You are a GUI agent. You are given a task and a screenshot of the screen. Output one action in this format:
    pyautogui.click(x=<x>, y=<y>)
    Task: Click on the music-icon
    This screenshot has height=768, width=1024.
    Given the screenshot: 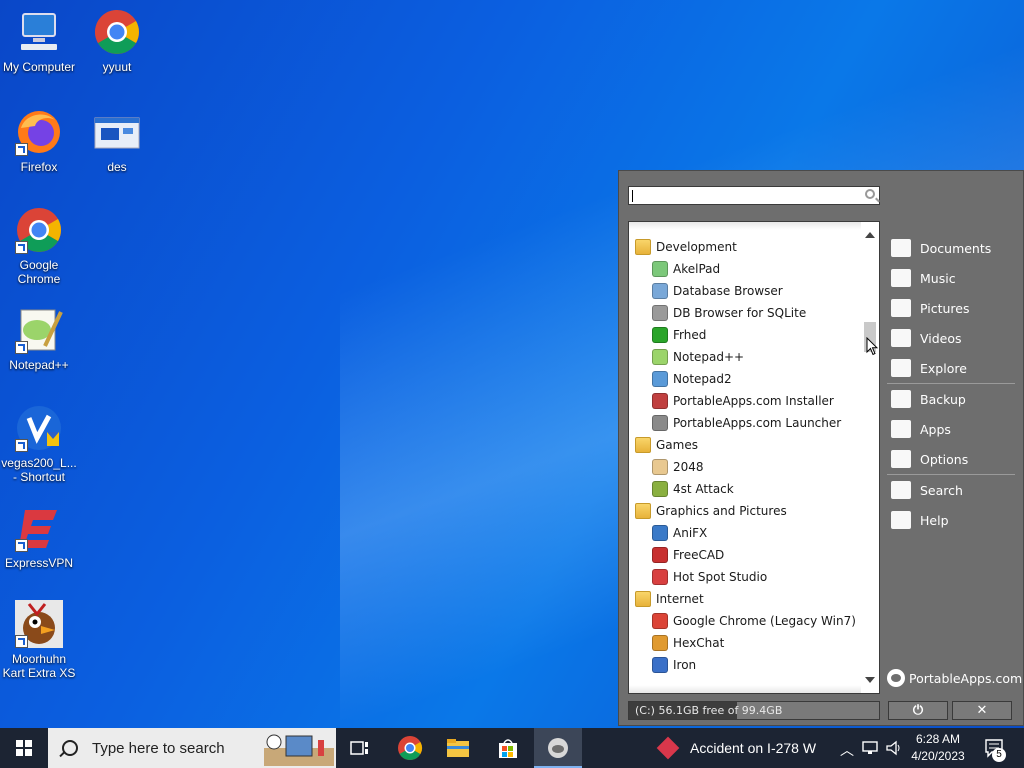 What is the action you would take?
    pyautogui.click(x=901, y=278)
    